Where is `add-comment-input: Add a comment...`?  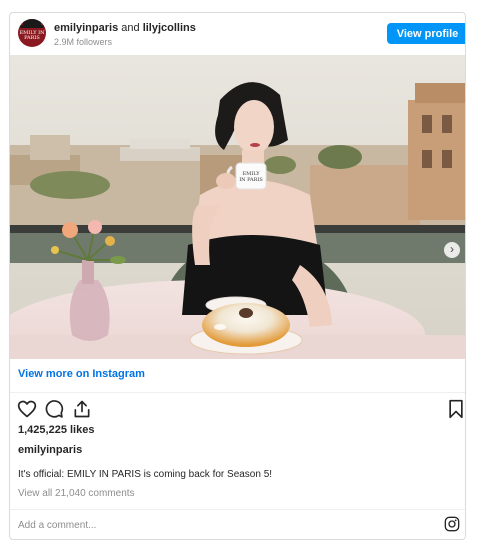
add-comment-input: Add a comment... is located at coordinates (57, 525).